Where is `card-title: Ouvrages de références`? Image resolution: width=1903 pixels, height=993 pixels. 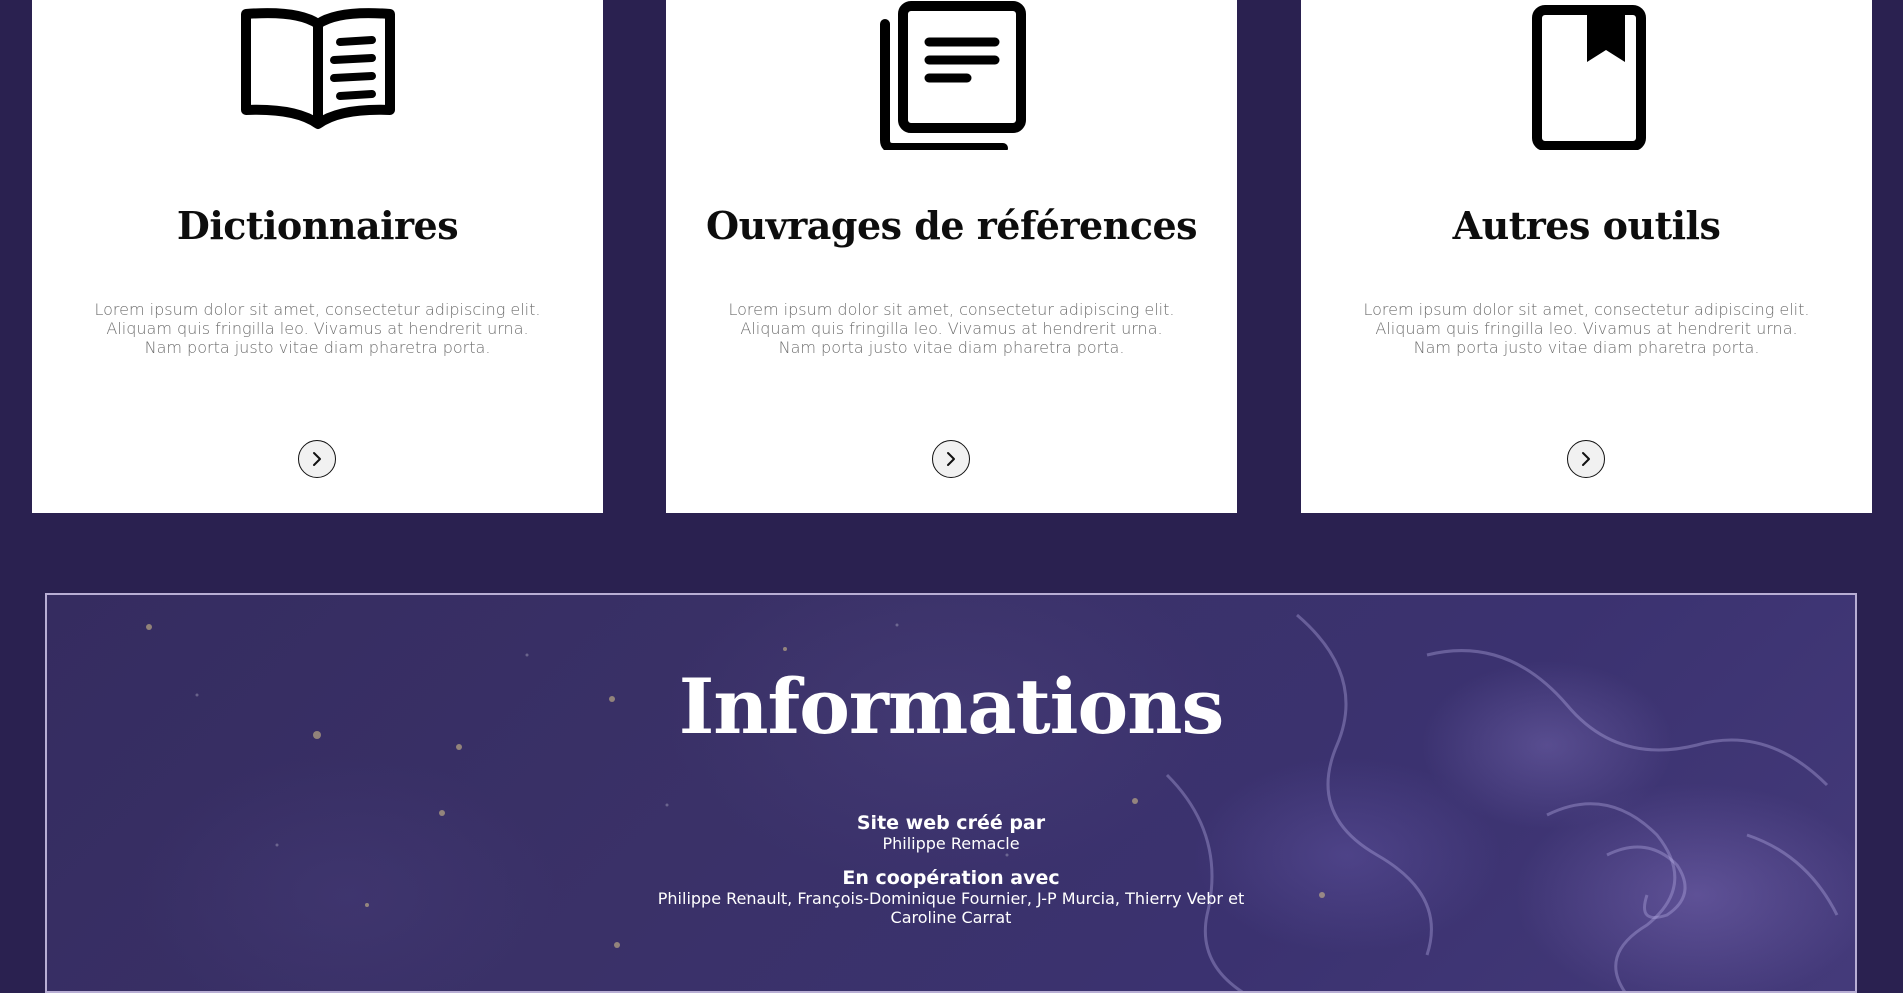 card-title: Ouvrages de références is located at coordinates (951, 225).